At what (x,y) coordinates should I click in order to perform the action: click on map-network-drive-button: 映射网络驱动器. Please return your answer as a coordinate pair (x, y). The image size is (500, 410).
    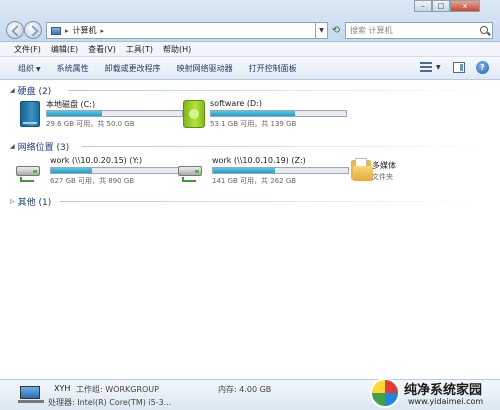
    Looking at the image, I should click on (205, 68).